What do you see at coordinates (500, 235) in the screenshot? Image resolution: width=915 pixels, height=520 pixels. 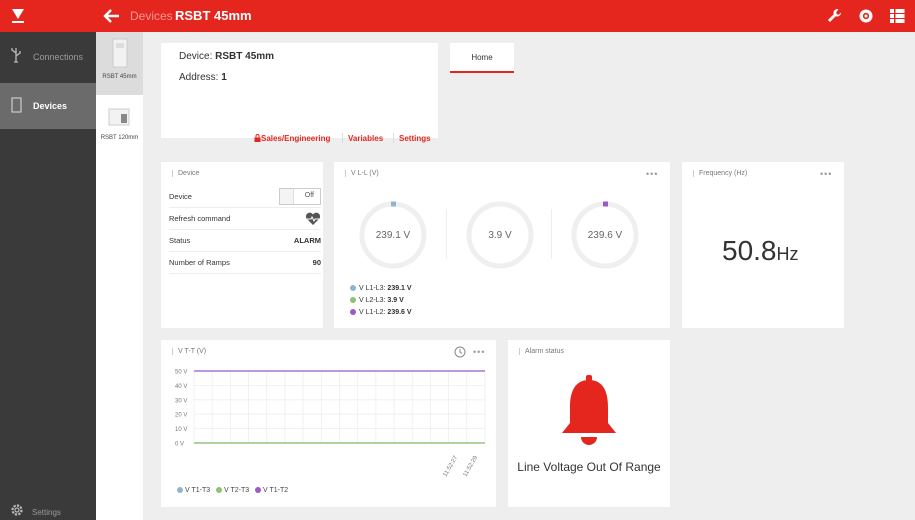 I see `gauge-value: 3.9 V` at bounding box center [500, 235].